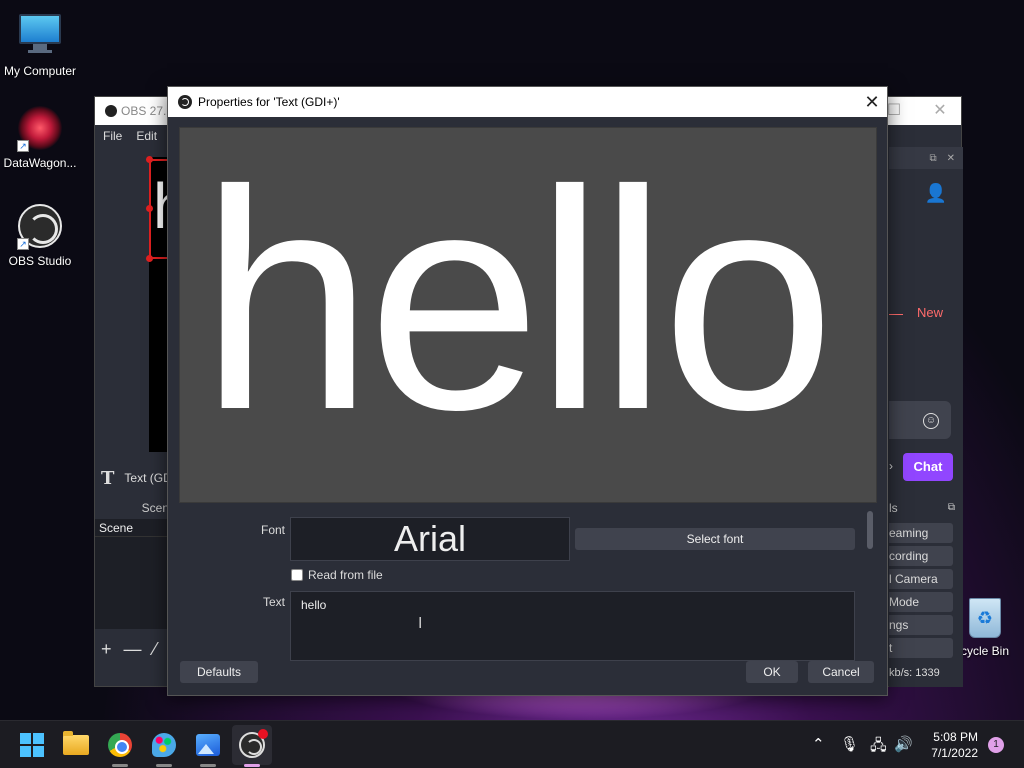 The width and height of the screenshot is (1024, 768). What do you see at coordinates (527, 678) in the screenshot?
I see `dialog-footer: Defaults OK Cancel` at bounding box center [527, 678].